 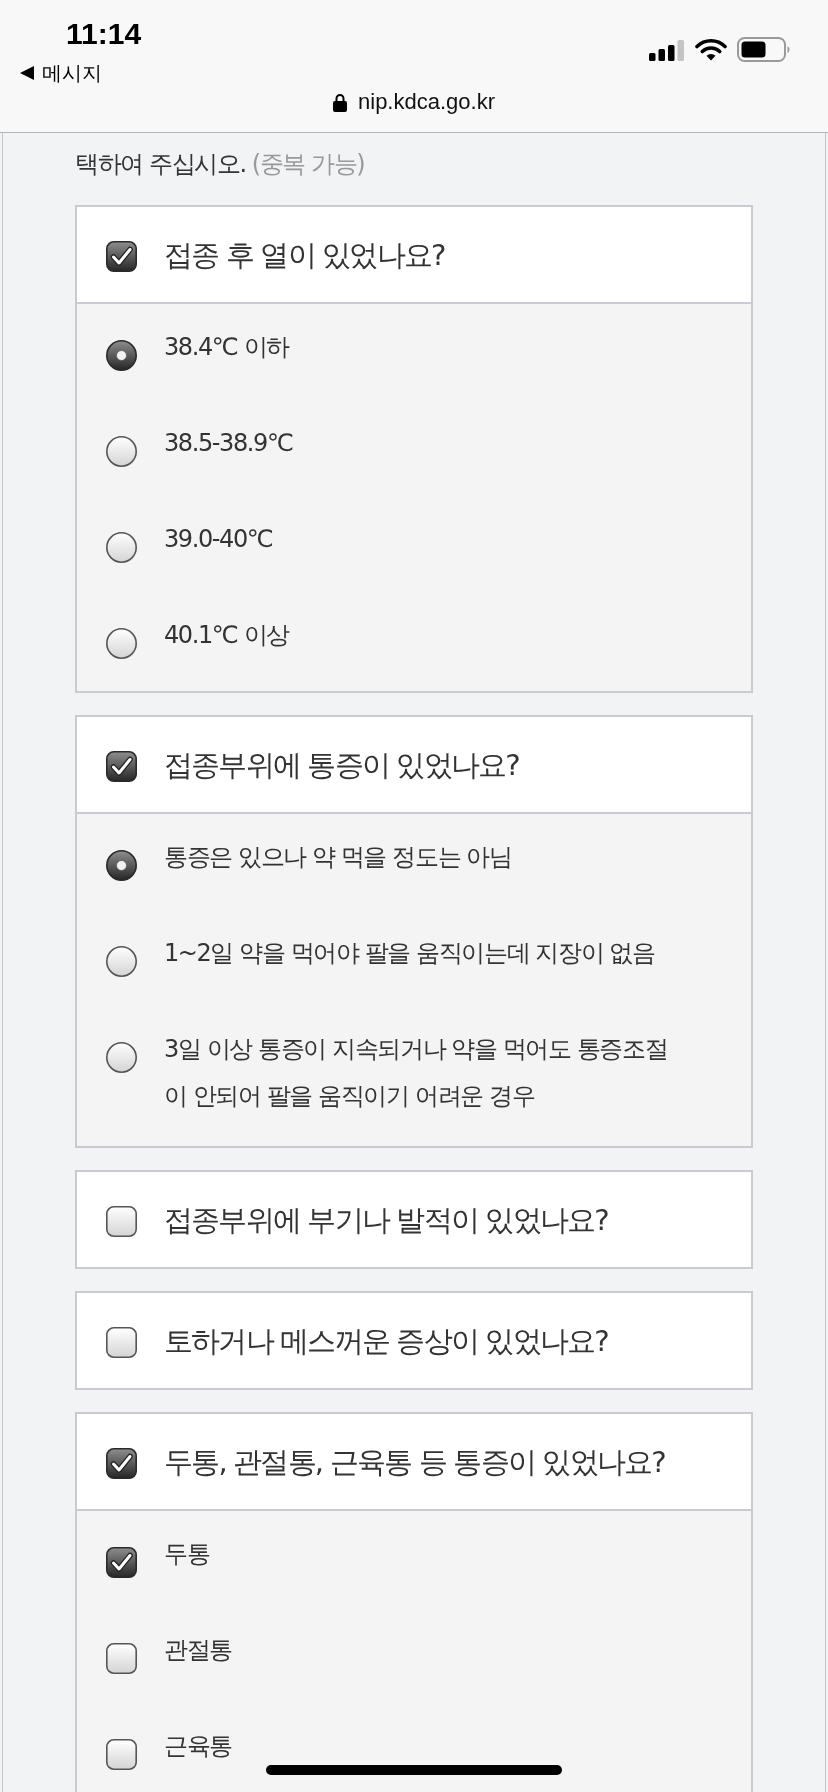 I want to click on question-label: 접종 후 열이 있었나요?, so click(x=304, y=254).